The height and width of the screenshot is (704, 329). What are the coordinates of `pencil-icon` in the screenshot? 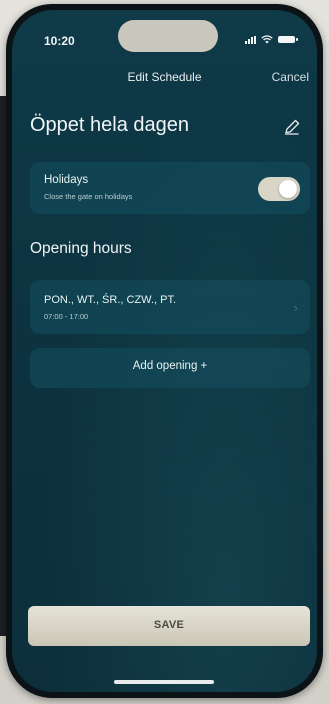 It's located at (292, 127).